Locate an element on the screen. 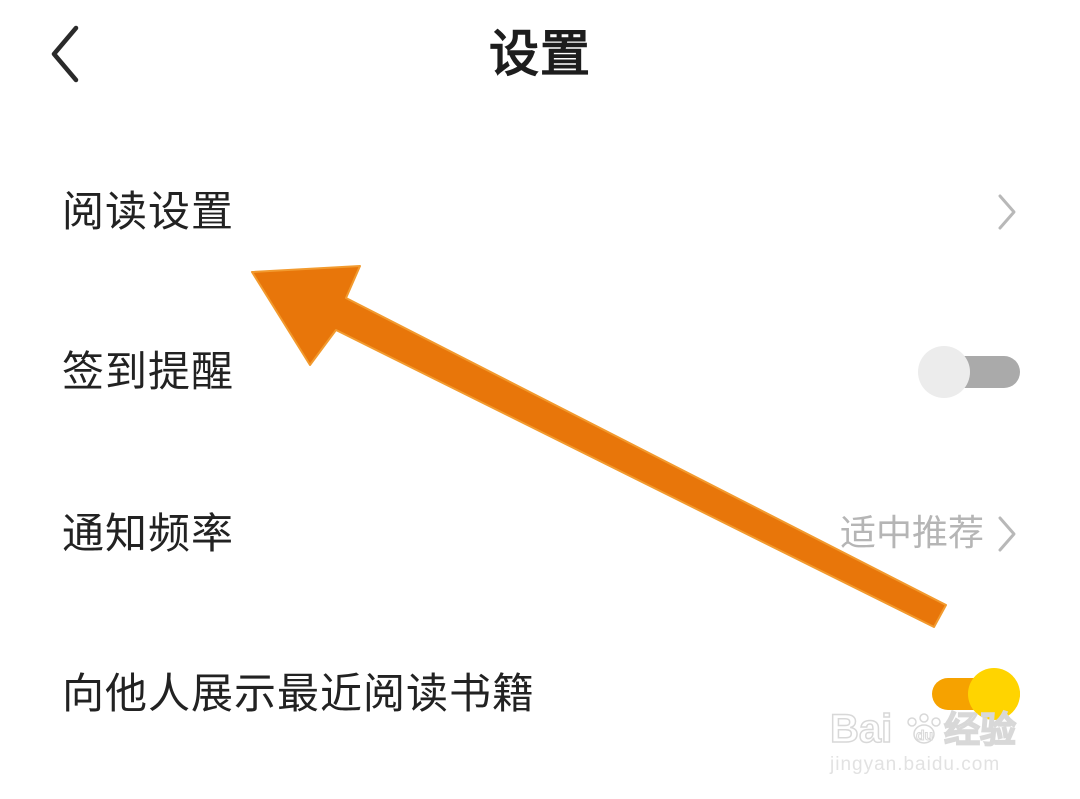 The height and width of the screenshot is (799, 1080). row-label-notification-frequency: 通知频率 is located at coordinates (148, 533).